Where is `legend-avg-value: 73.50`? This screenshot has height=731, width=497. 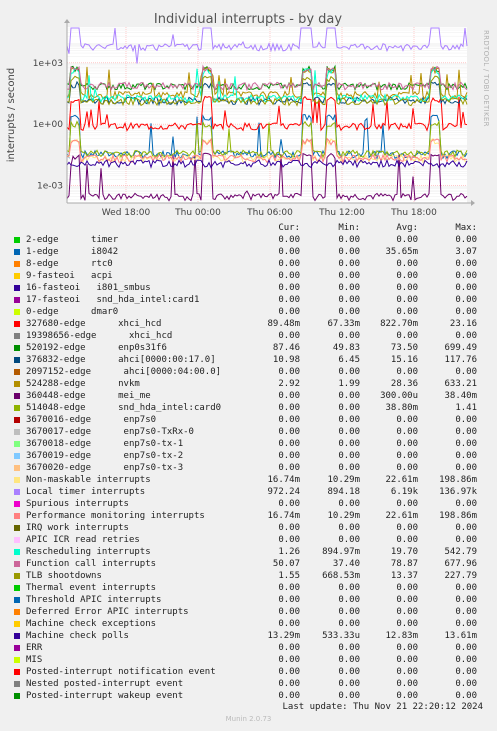
legend-avg-value: 73.50 is located at coordinates (404, 348).